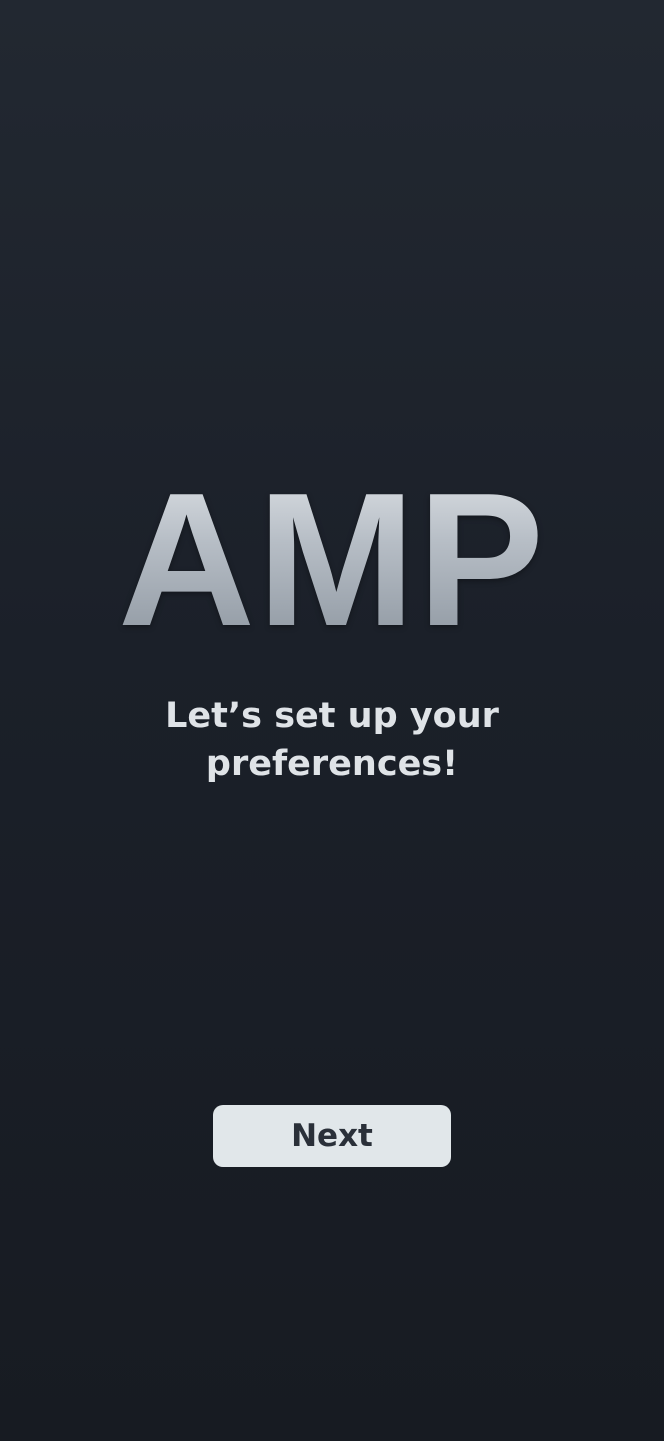  What do you see at coordinates (332, 560) in the screenshot?
I see `app-logo: AMP` at bounding box center [332, 560].